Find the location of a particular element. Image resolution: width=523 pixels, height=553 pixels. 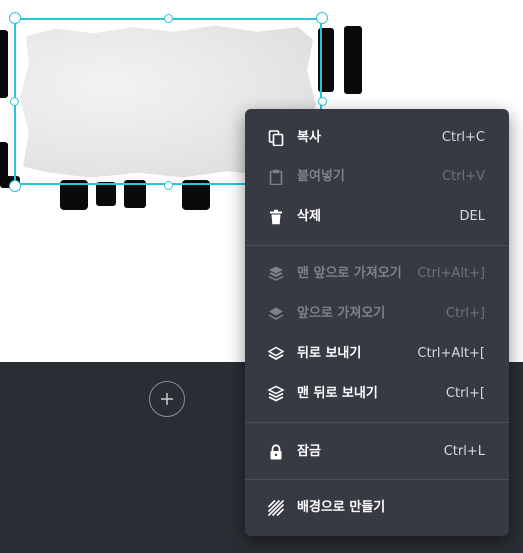

menu-item-label: 맨 앞으로 가져오기 is located at coordinates (349, 273).